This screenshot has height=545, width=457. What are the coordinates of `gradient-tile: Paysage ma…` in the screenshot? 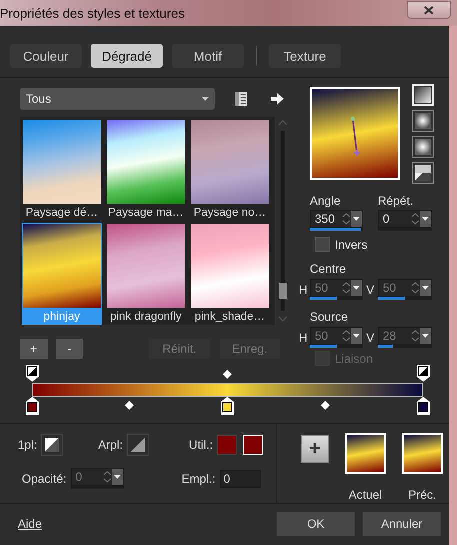 It's located at (146, 170).